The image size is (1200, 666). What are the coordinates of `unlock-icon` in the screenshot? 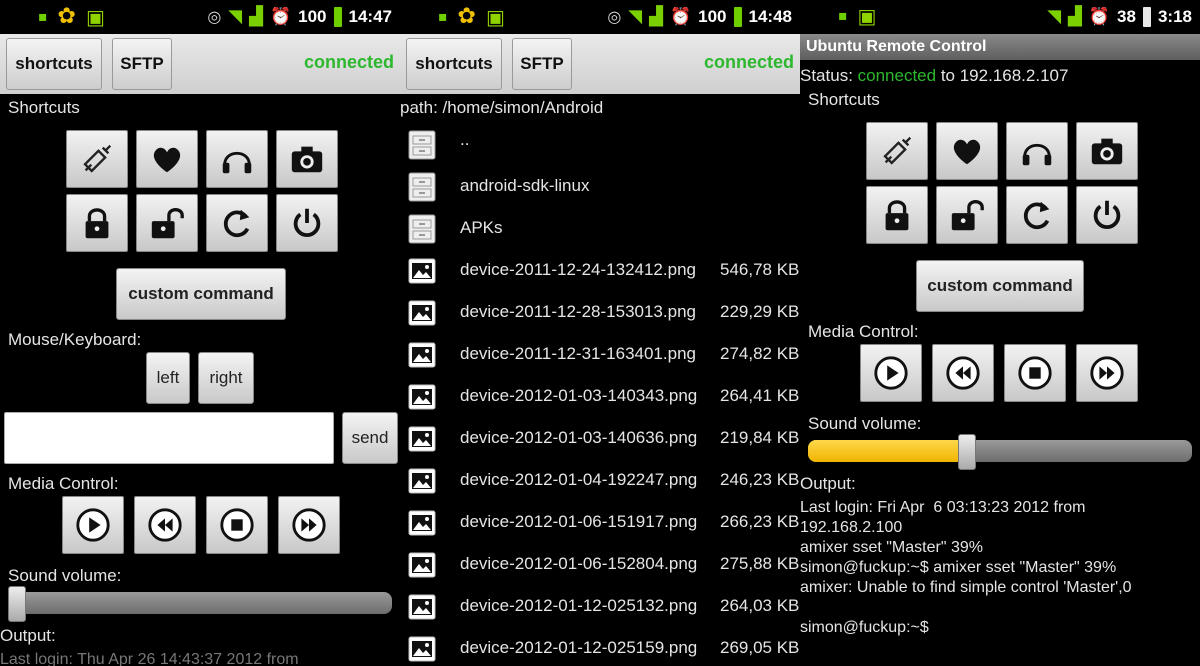 It's located at (967, 215).